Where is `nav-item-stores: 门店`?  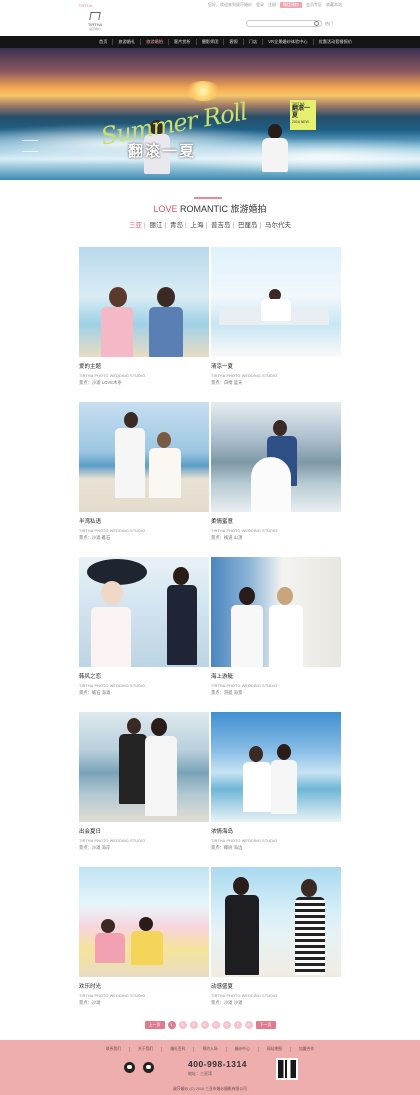 nav-item-stores: 门店 is located at coordinates (254, 42).